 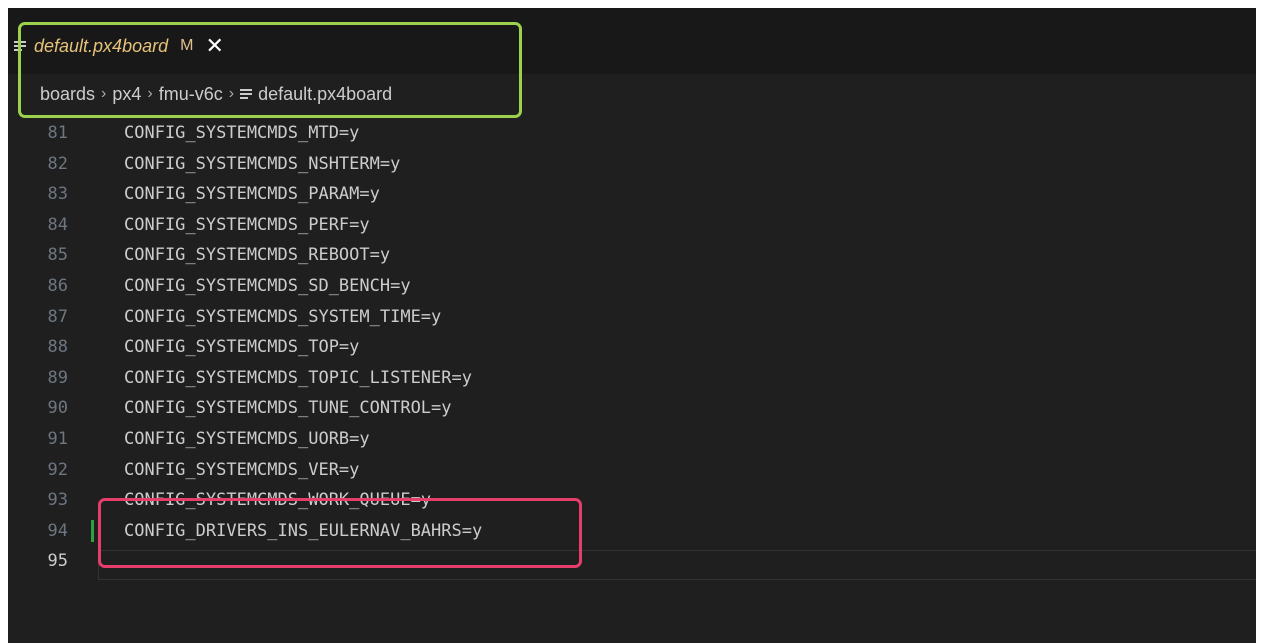 I want to click on code-line: 86 CONFIG_SYSTEMCMDS_SD_BENCH=y, so click(x=632, y=286).